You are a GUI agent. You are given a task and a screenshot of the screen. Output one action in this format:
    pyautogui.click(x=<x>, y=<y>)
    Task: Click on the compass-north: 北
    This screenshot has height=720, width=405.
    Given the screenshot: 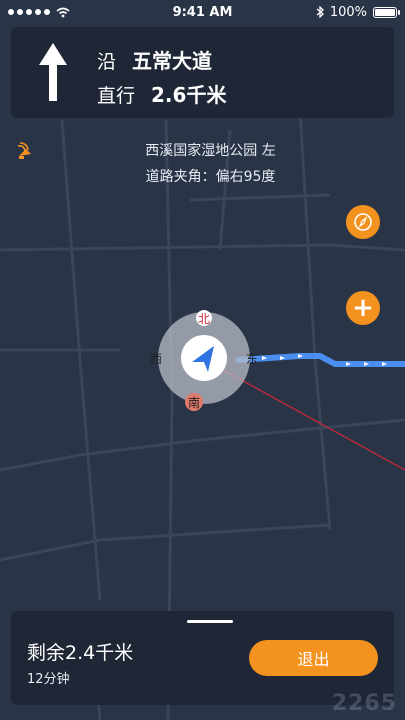 What is the action you would take?
    pyautogui.click(x=204, y=319)
    